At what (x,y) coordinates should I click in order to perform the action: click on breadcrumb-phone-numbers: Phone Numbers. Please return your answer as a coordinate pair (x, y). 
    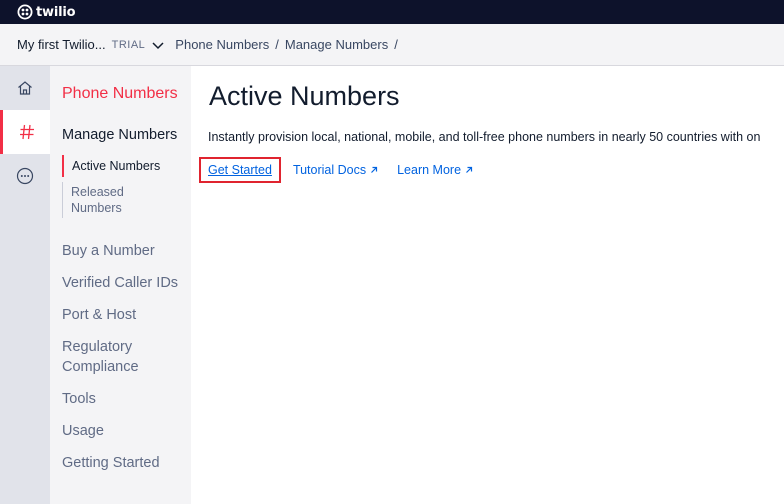
    Looking at the image, I should click on (222, 44).